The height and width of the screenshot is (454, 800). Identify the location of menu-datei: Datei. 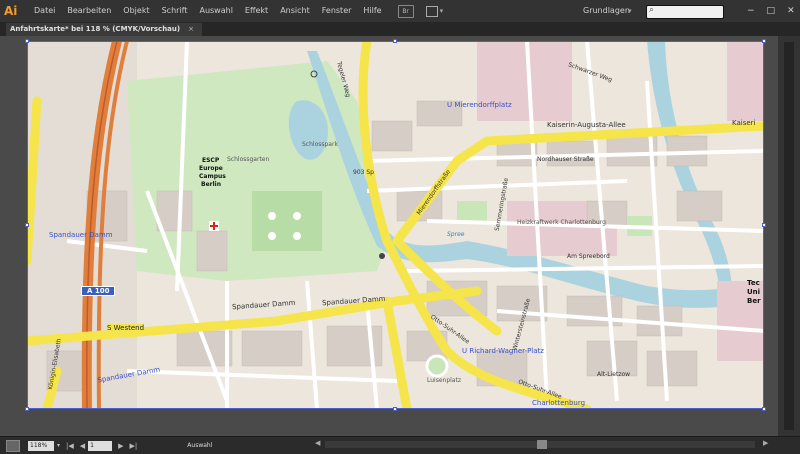
(44, 11).